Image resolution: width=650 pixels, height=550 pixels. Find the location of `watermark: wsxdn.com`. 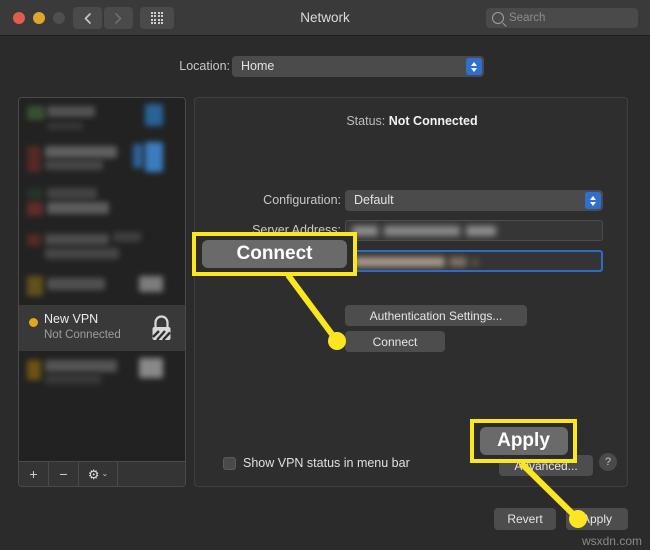

watermark: wsxdn.com is located at coordinates (611, 541).